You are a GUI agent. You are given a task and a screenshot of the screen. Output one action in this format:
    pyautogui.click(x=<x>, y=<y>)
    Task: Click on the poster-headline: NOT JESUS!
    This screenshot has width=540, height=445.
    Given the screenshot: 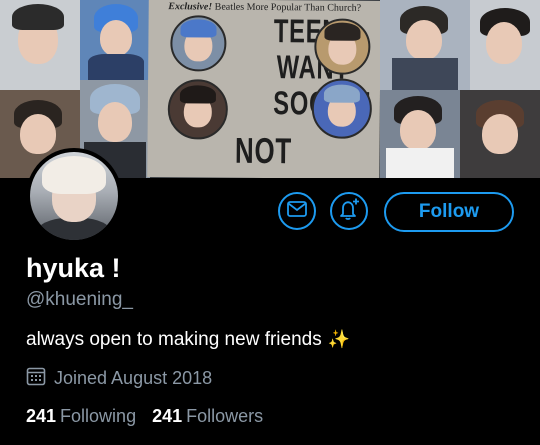 What is the action you would take?
    pyautogui.click(x=263, y=153)
    